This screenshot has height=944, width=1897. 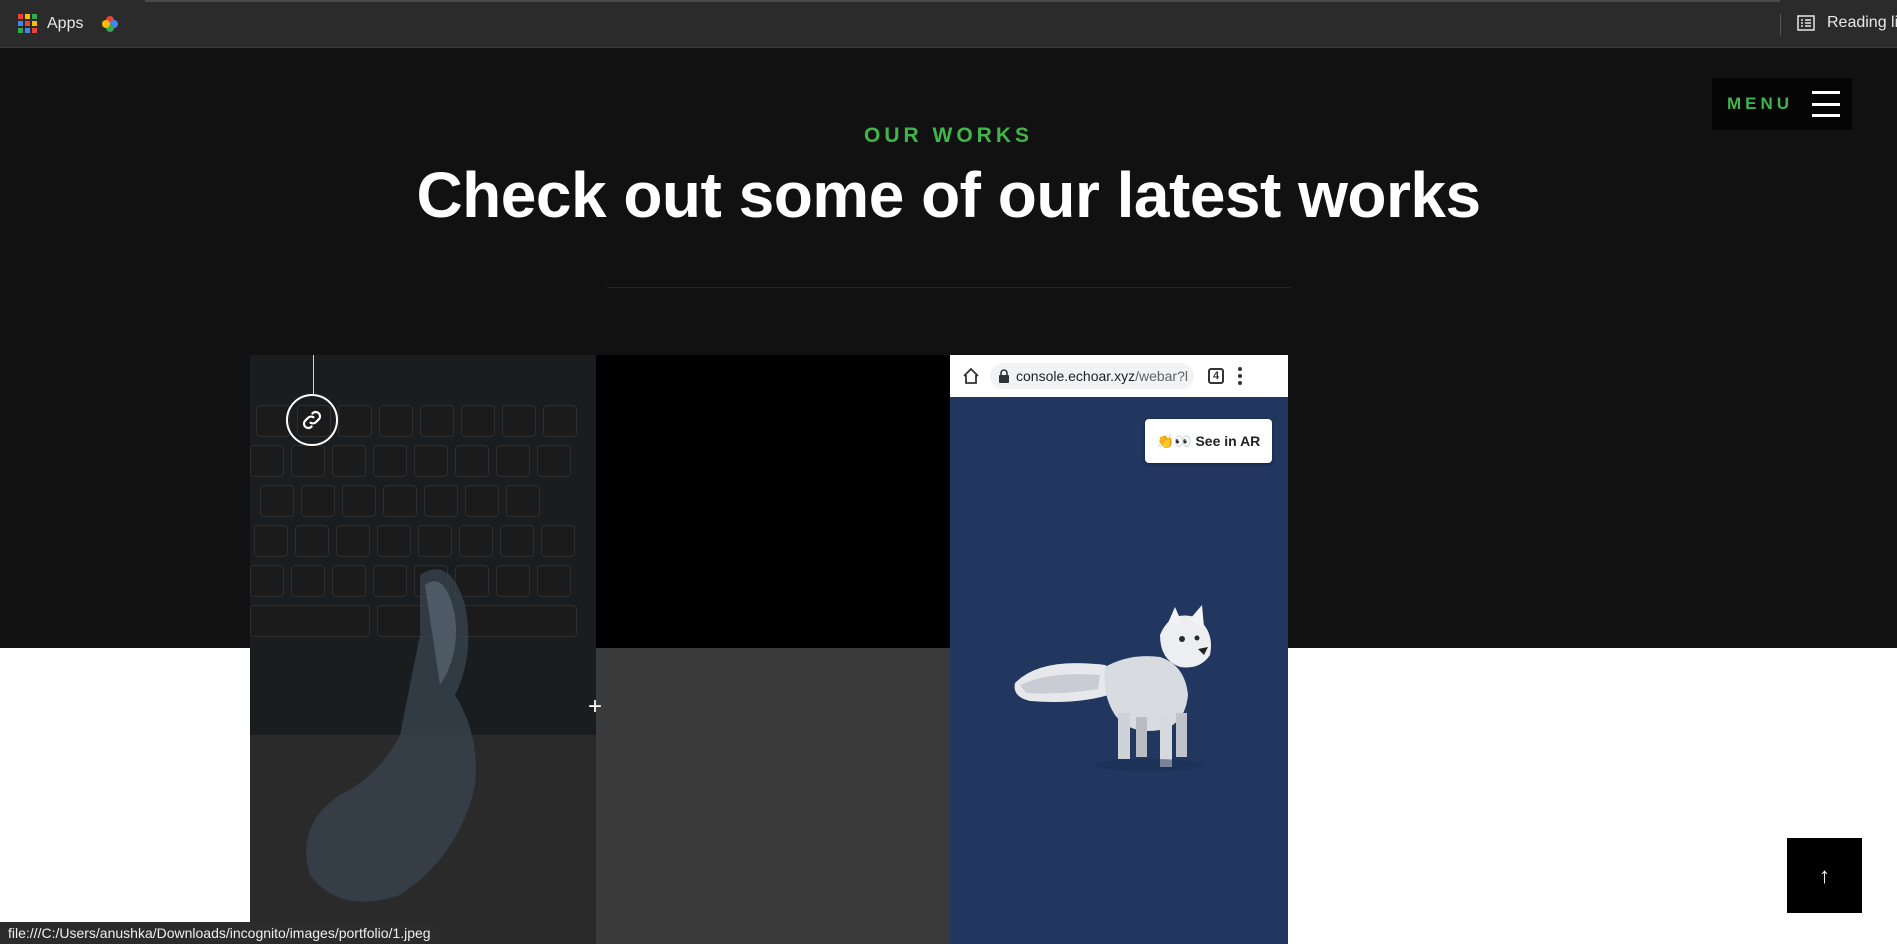 What do you see at coordinates (1862, 22) in the screenshot?
I see `reading-list-label: Reading list` at bounding box center [1862, 22].